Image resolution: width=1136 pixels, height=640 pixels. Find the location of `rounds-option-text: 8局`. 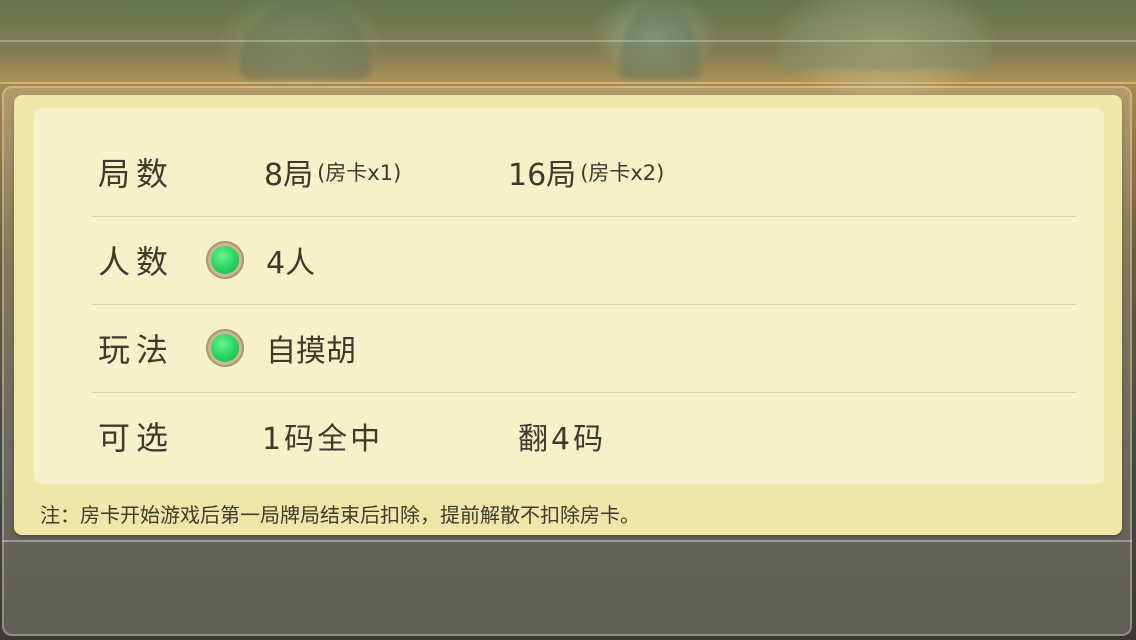

rounds-option-text: 8局 is located at coordinates (289, 175).